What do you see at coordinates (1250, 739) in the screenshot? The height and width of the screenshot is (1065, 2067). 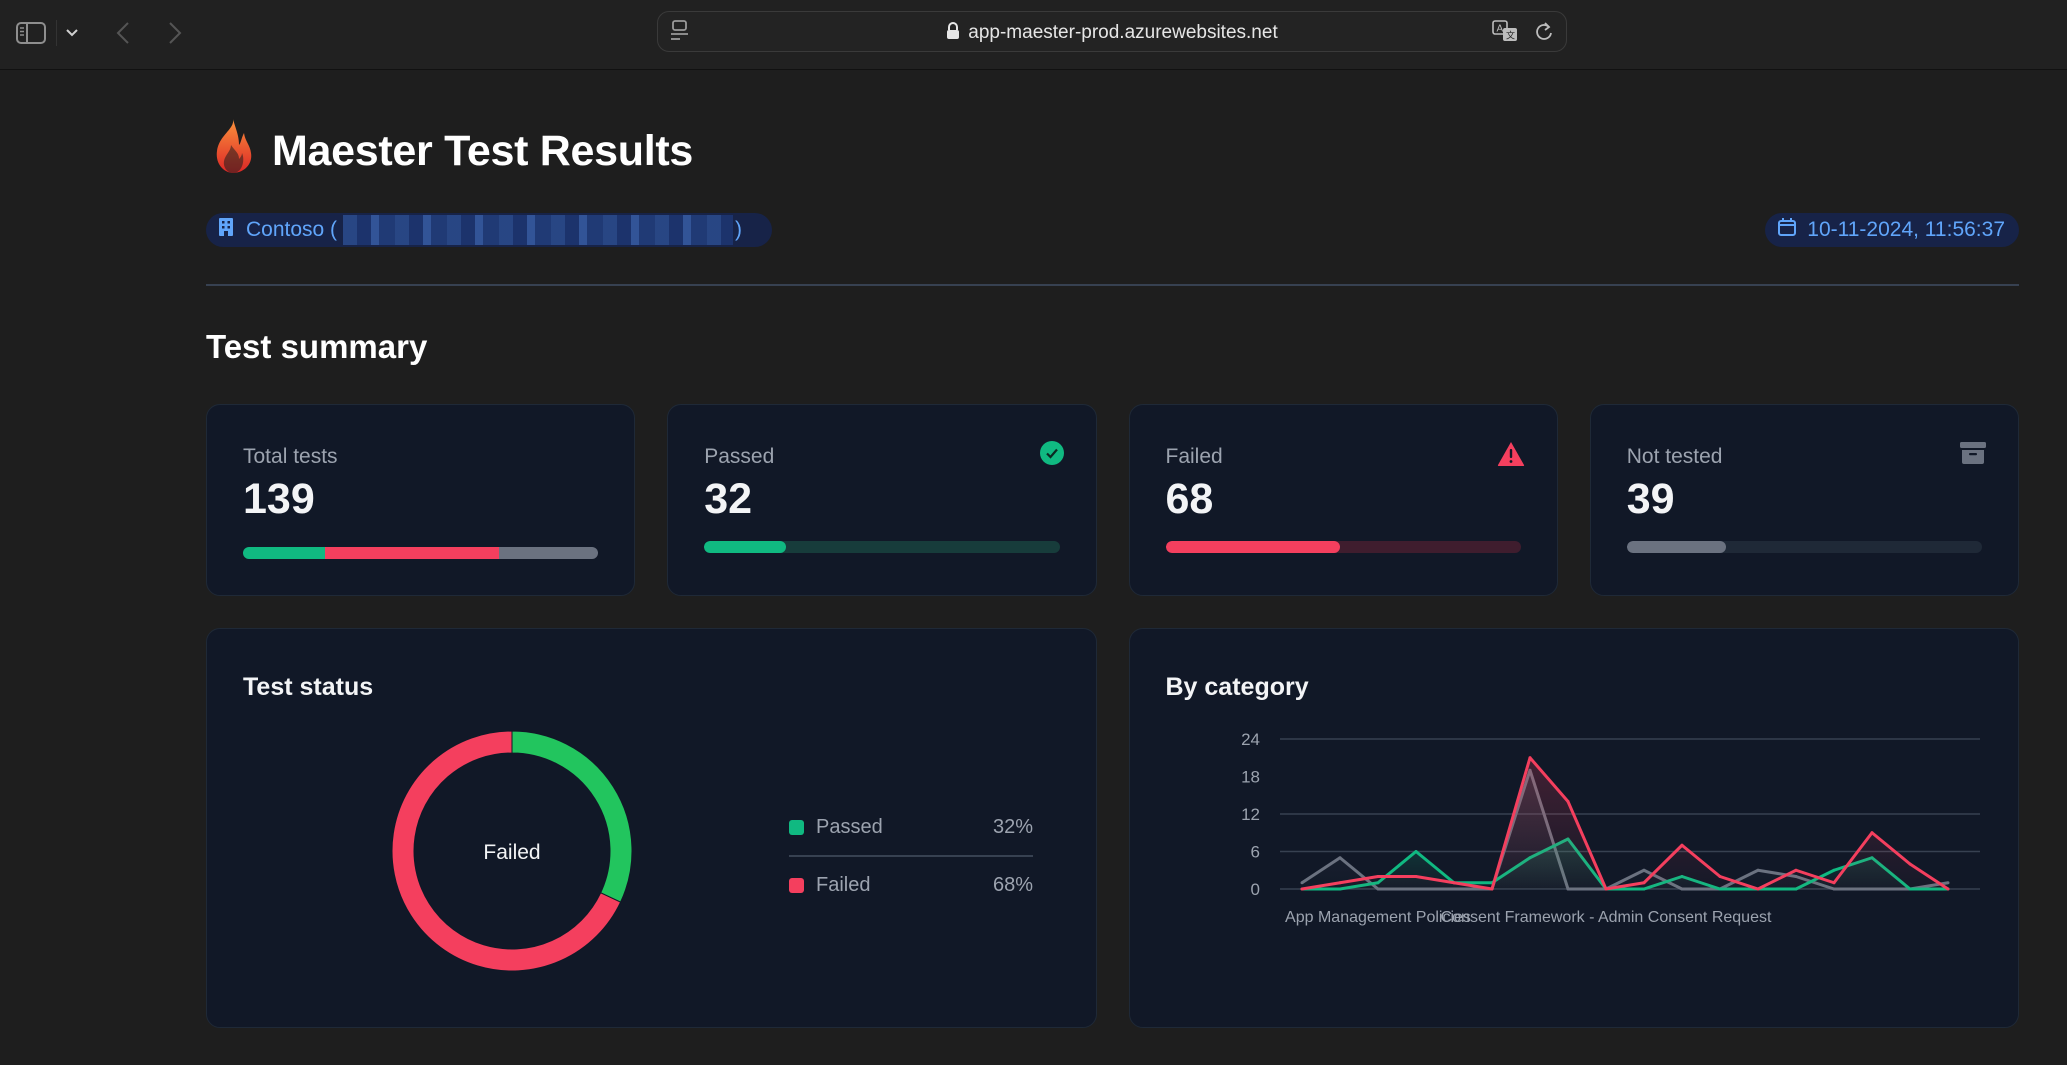 I see `y-tick-label: 24` at bounding box center [1250, 739].